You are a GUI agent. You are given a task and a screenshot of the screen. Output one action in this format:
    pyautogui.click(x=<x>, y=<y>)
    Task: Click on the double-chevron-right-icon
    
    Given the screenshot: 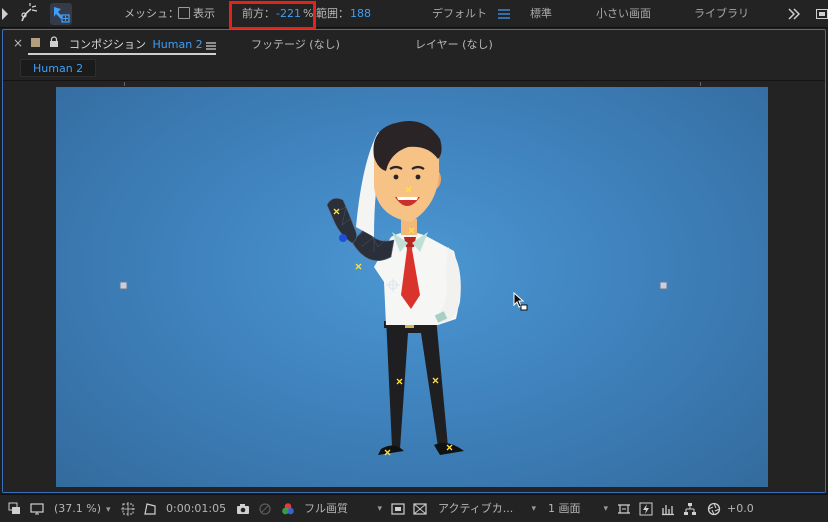 What is the action you would take?
    pyautogui.click(x=794, y=14)
    